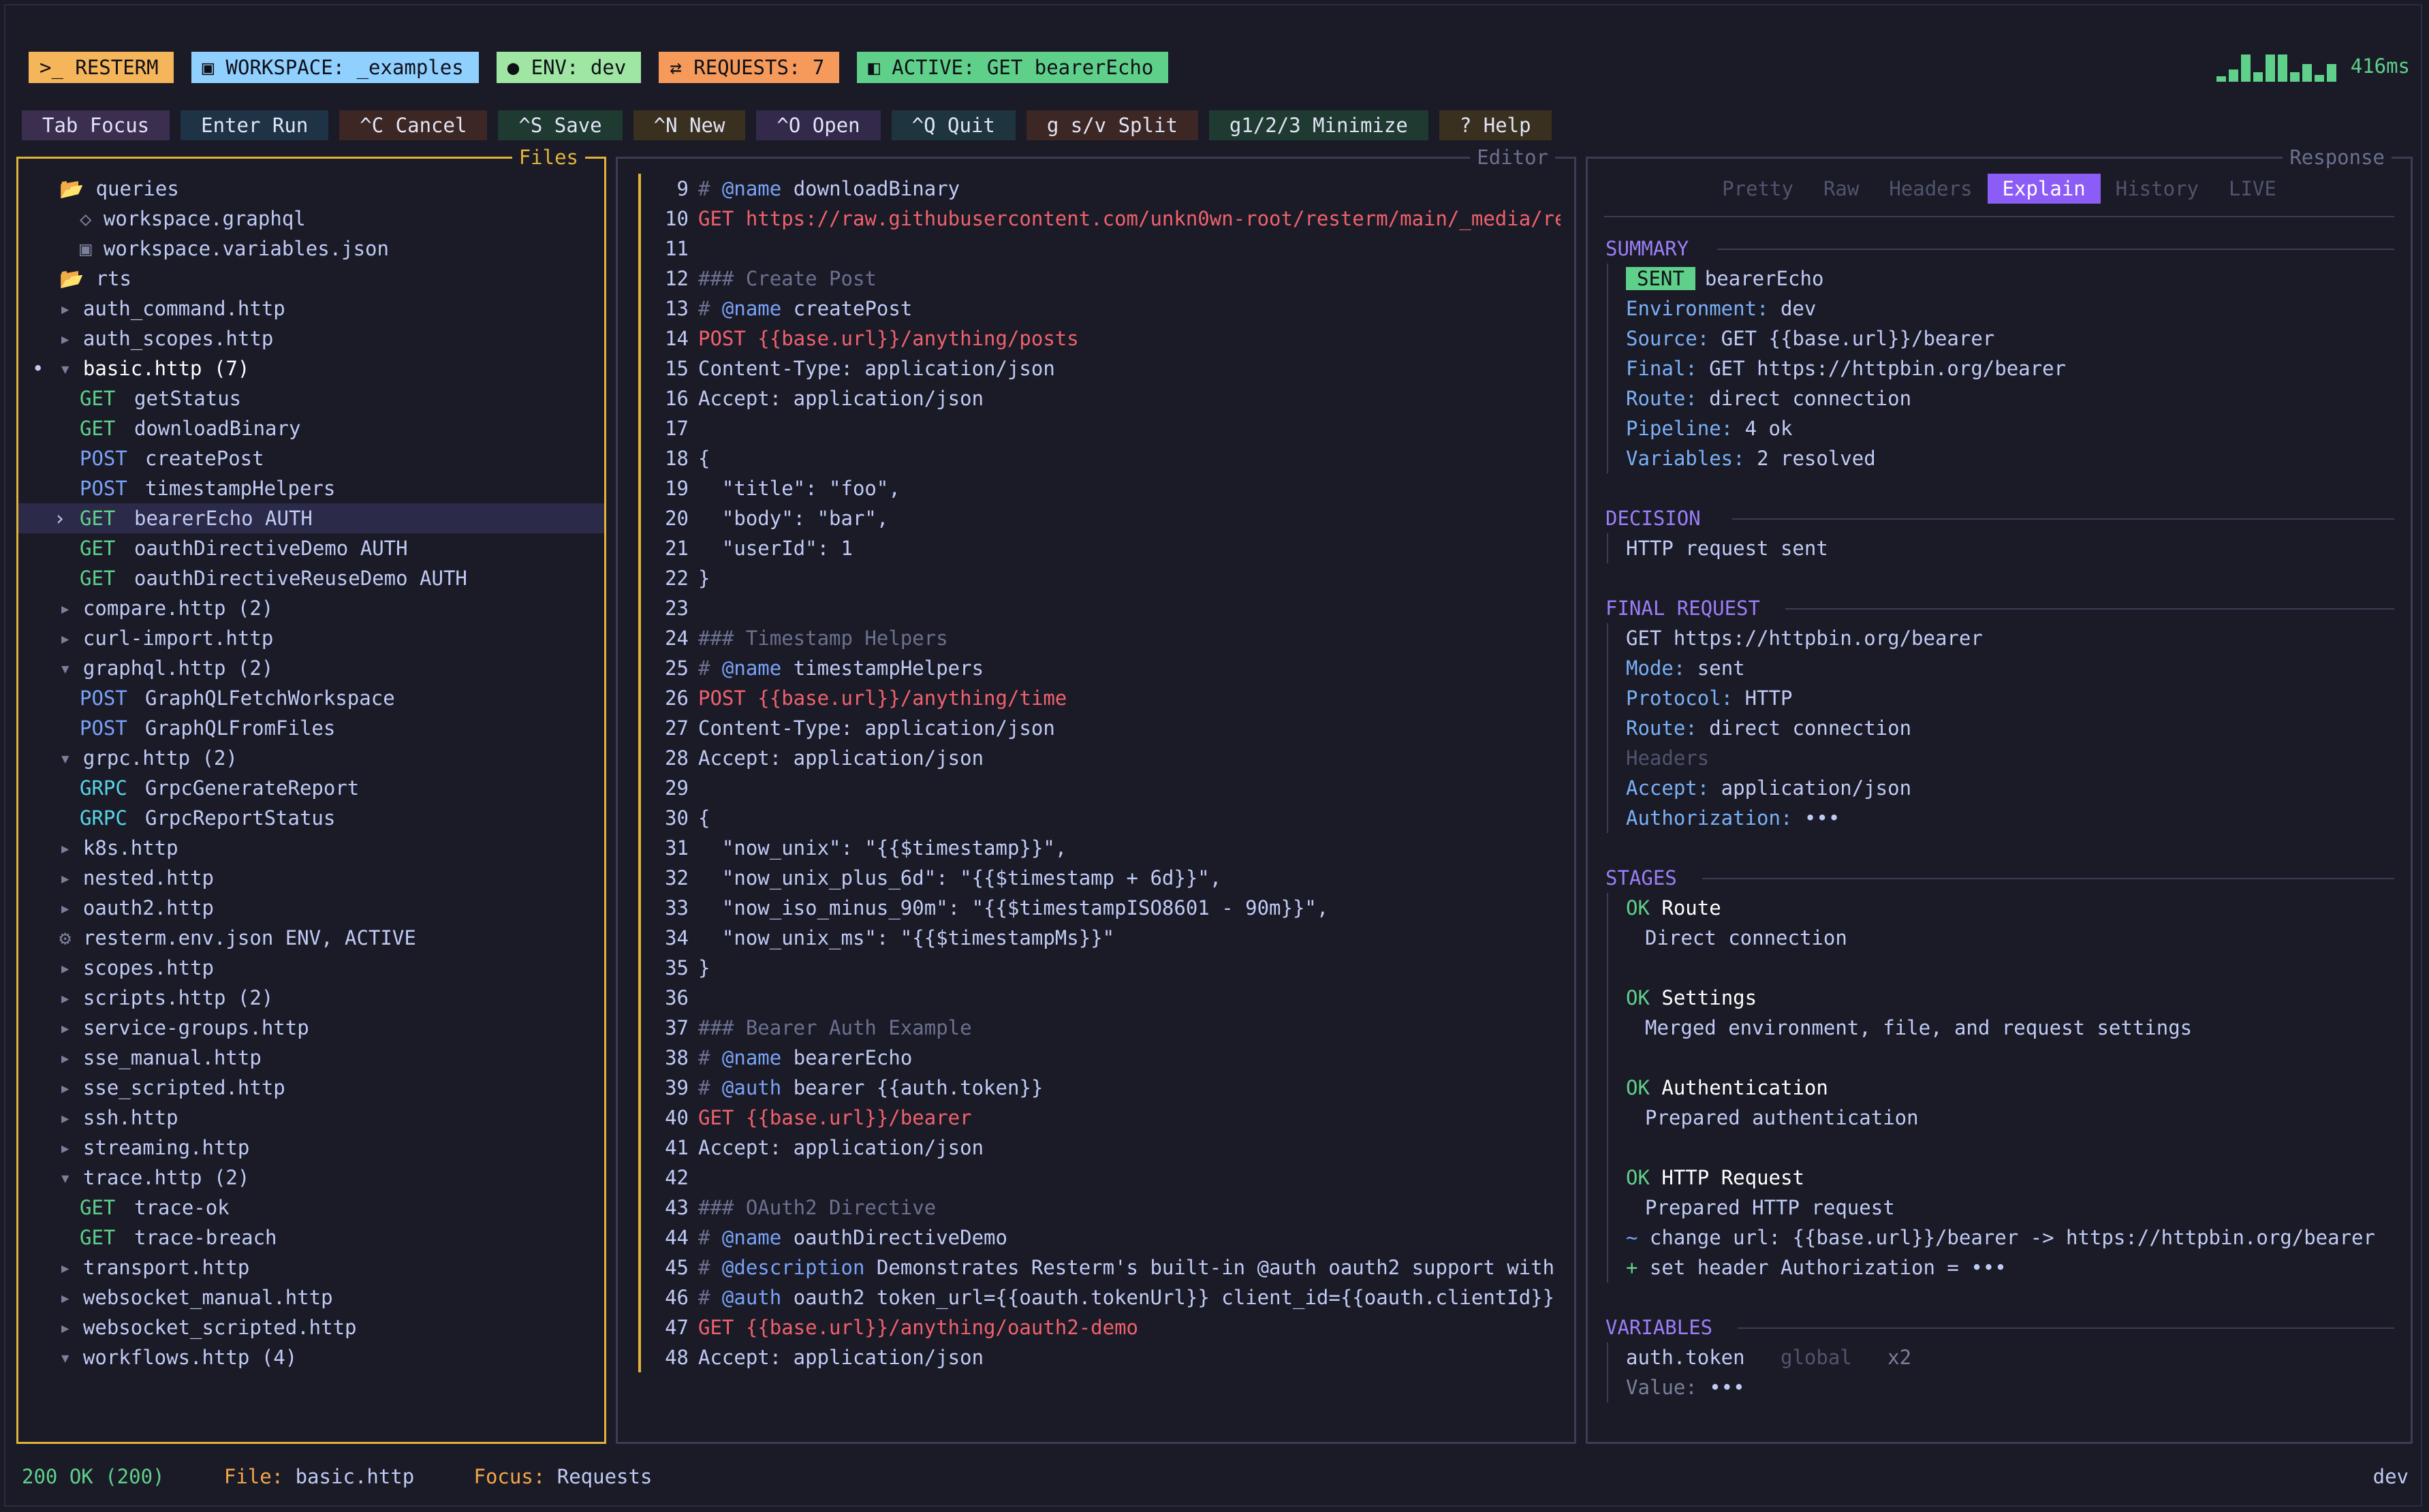  I want to click on code-line: 19 "title": "foo",, so click(1106, 488).